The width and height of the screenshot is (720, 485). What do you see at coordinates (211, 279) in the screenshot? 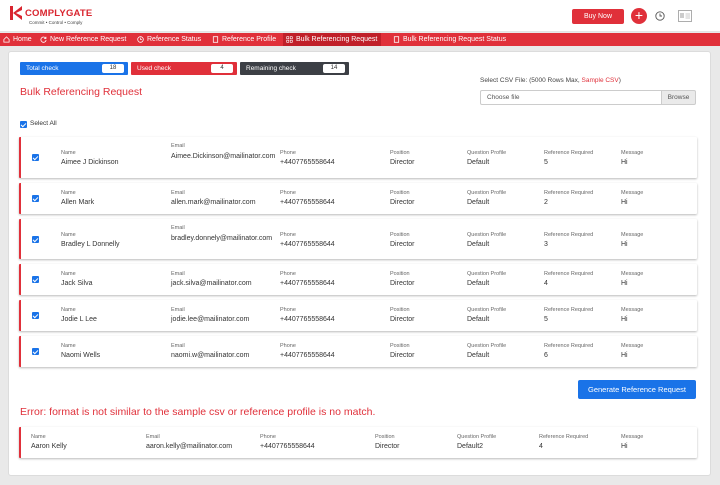
I see `email-cell: Email jack.silva@mailinator.com` at bounding box center [211, 279].